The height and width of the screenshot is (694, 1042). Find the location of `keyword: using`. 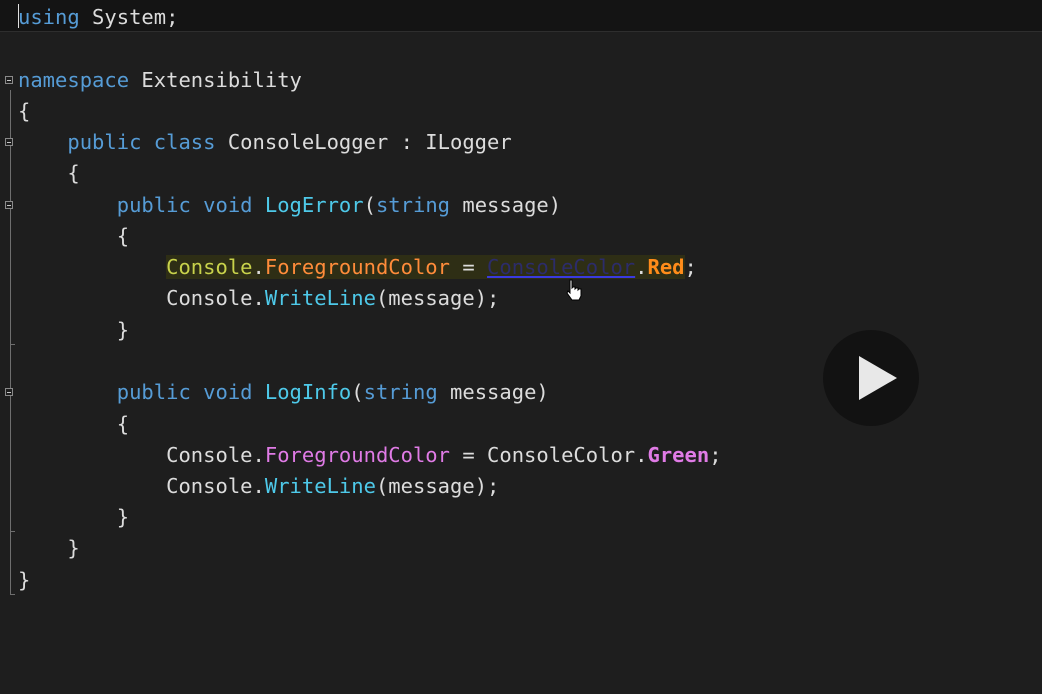

keyword: using is located at coordinates (49, 17).